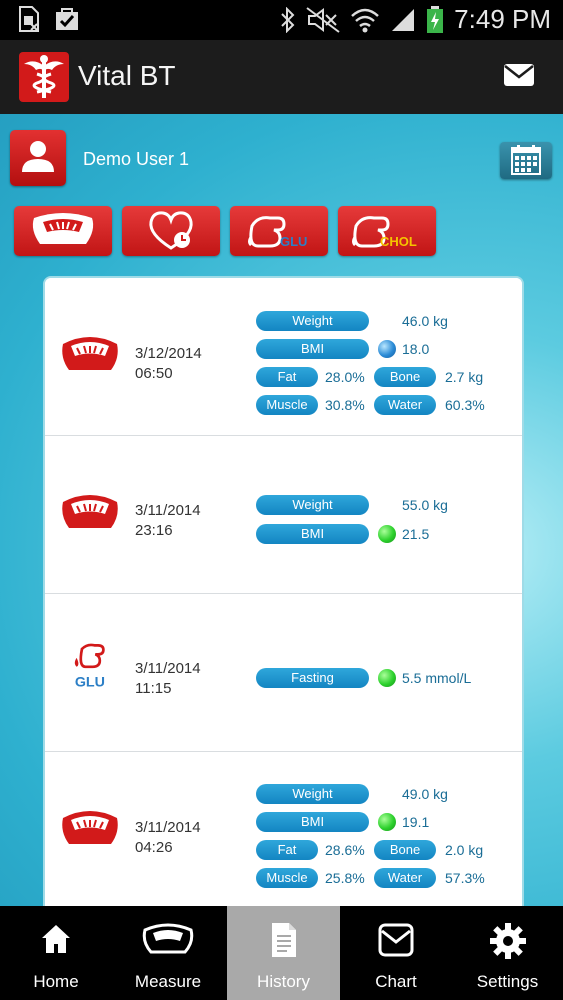 This screenshot has height=1000, width=563. Describe the element at coordinates (464, 377) in the screenshot. I see `bone-value: 2.7 kg` at that location.